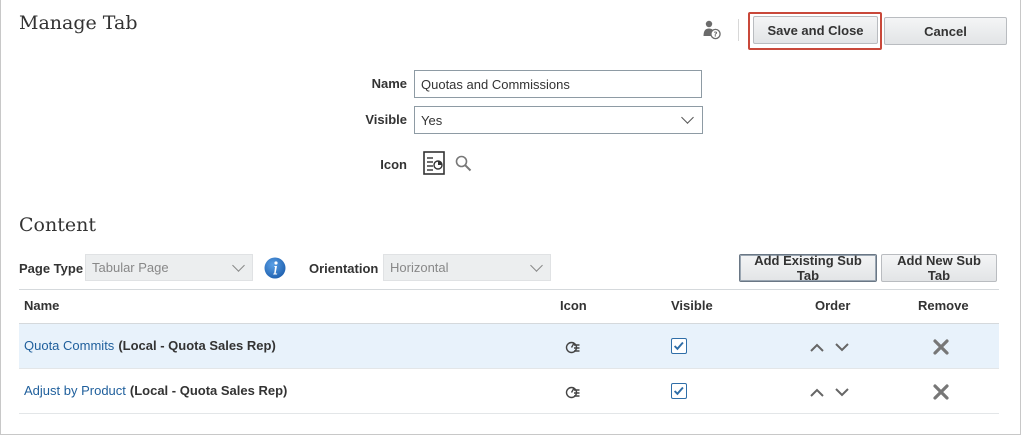 The width and height of the screenshot is (1021, 435). What do you see at coordinates (463, 163) in the screenshot?
I see `search-icon` at bounding box center [463, 163].